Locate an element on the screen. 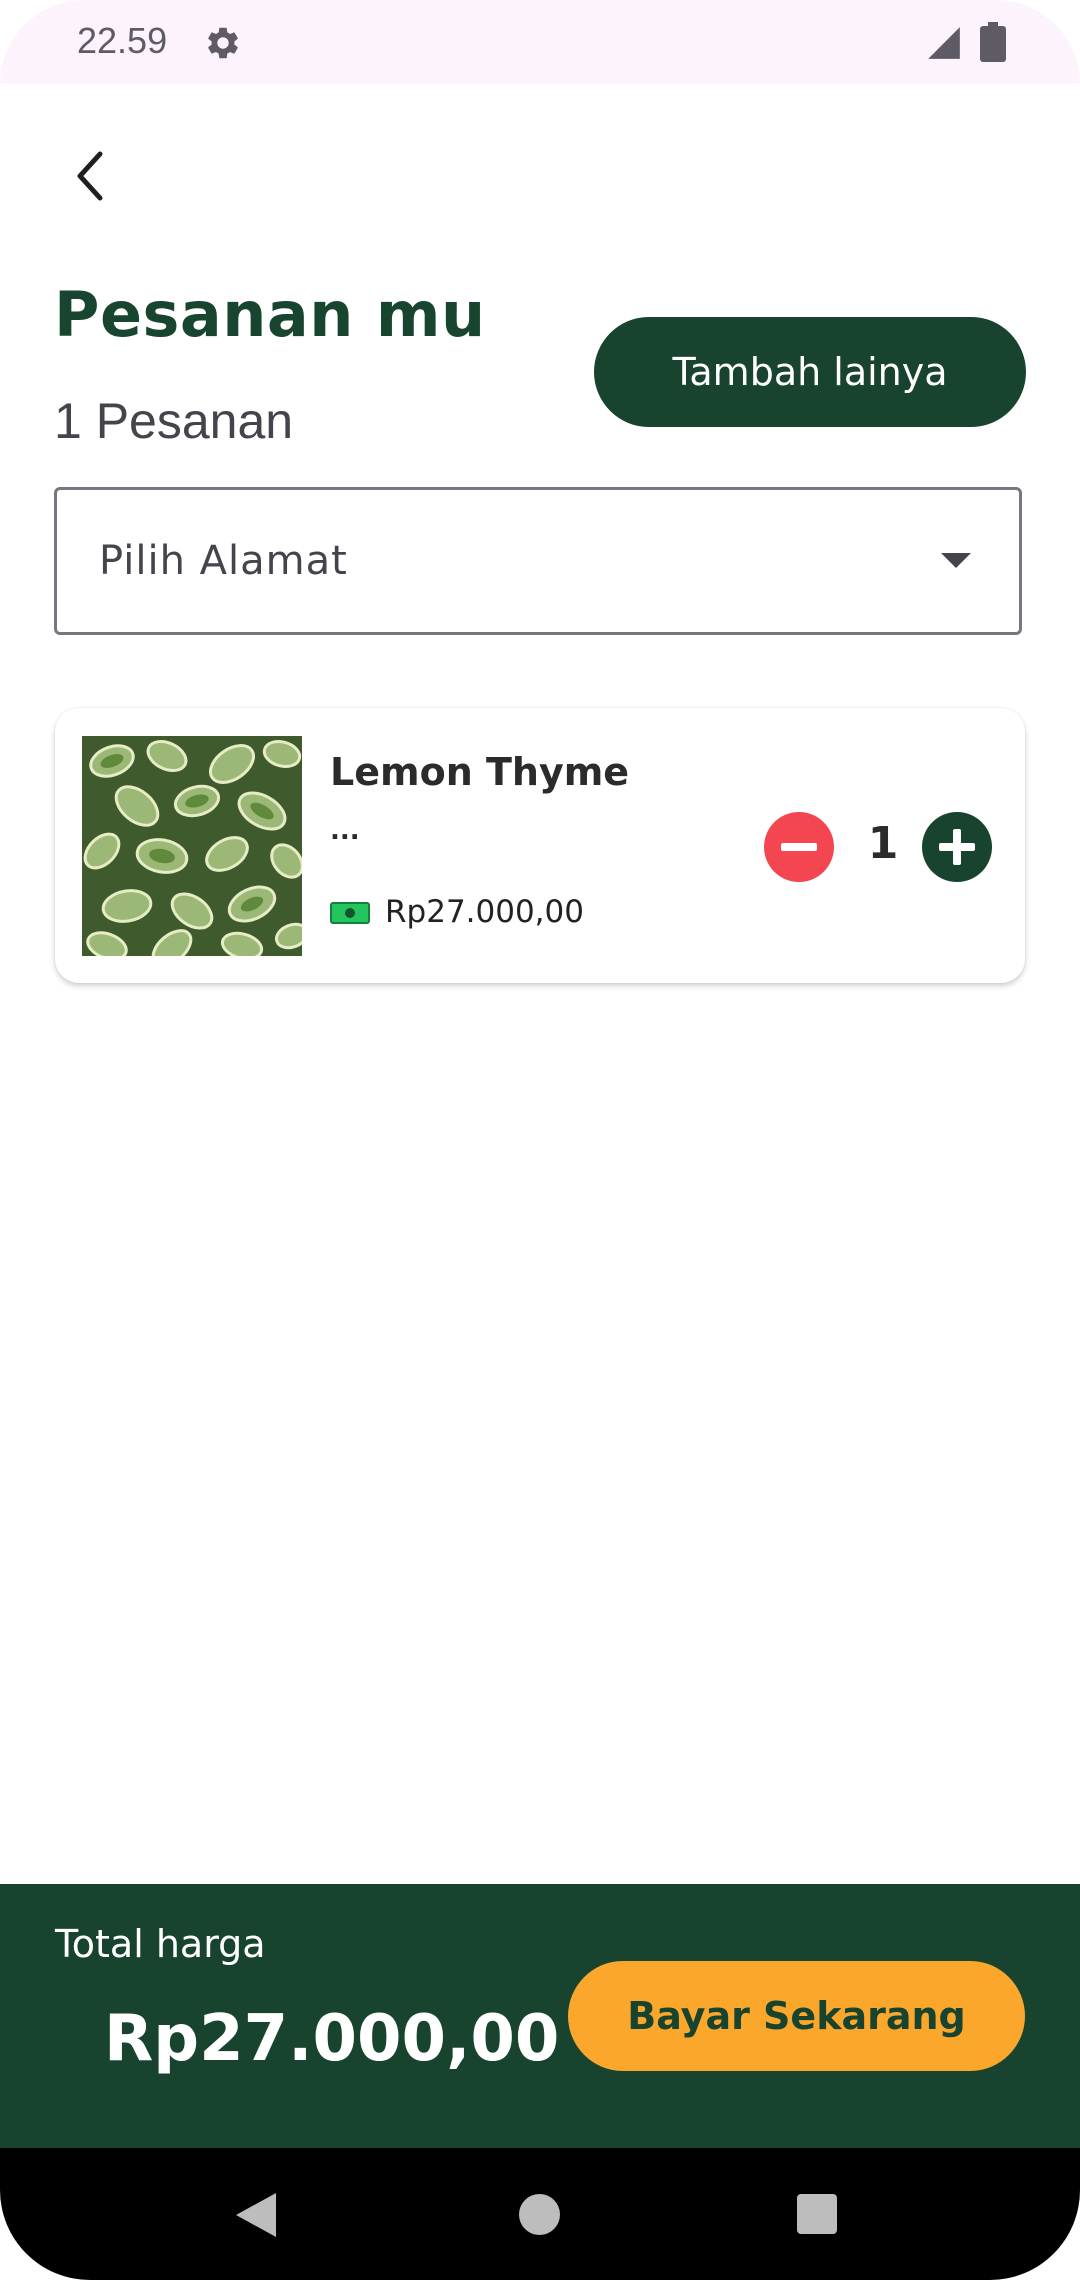 This screenshot has height=2280, width=1080. product-image is located at coordinates (192, 846).